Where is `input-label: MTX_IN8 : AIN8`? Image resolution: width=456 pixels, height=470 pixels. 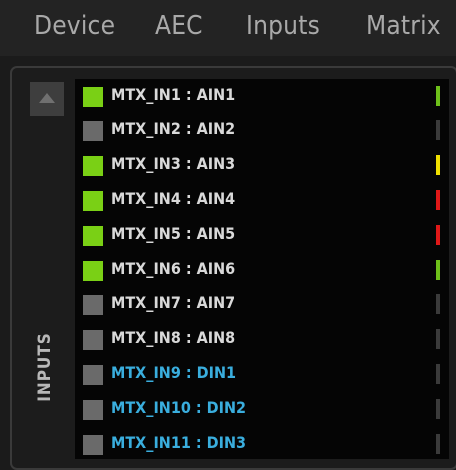 input-label: MTX_IN8 : AIN8 is located at coordinates (173, 337).